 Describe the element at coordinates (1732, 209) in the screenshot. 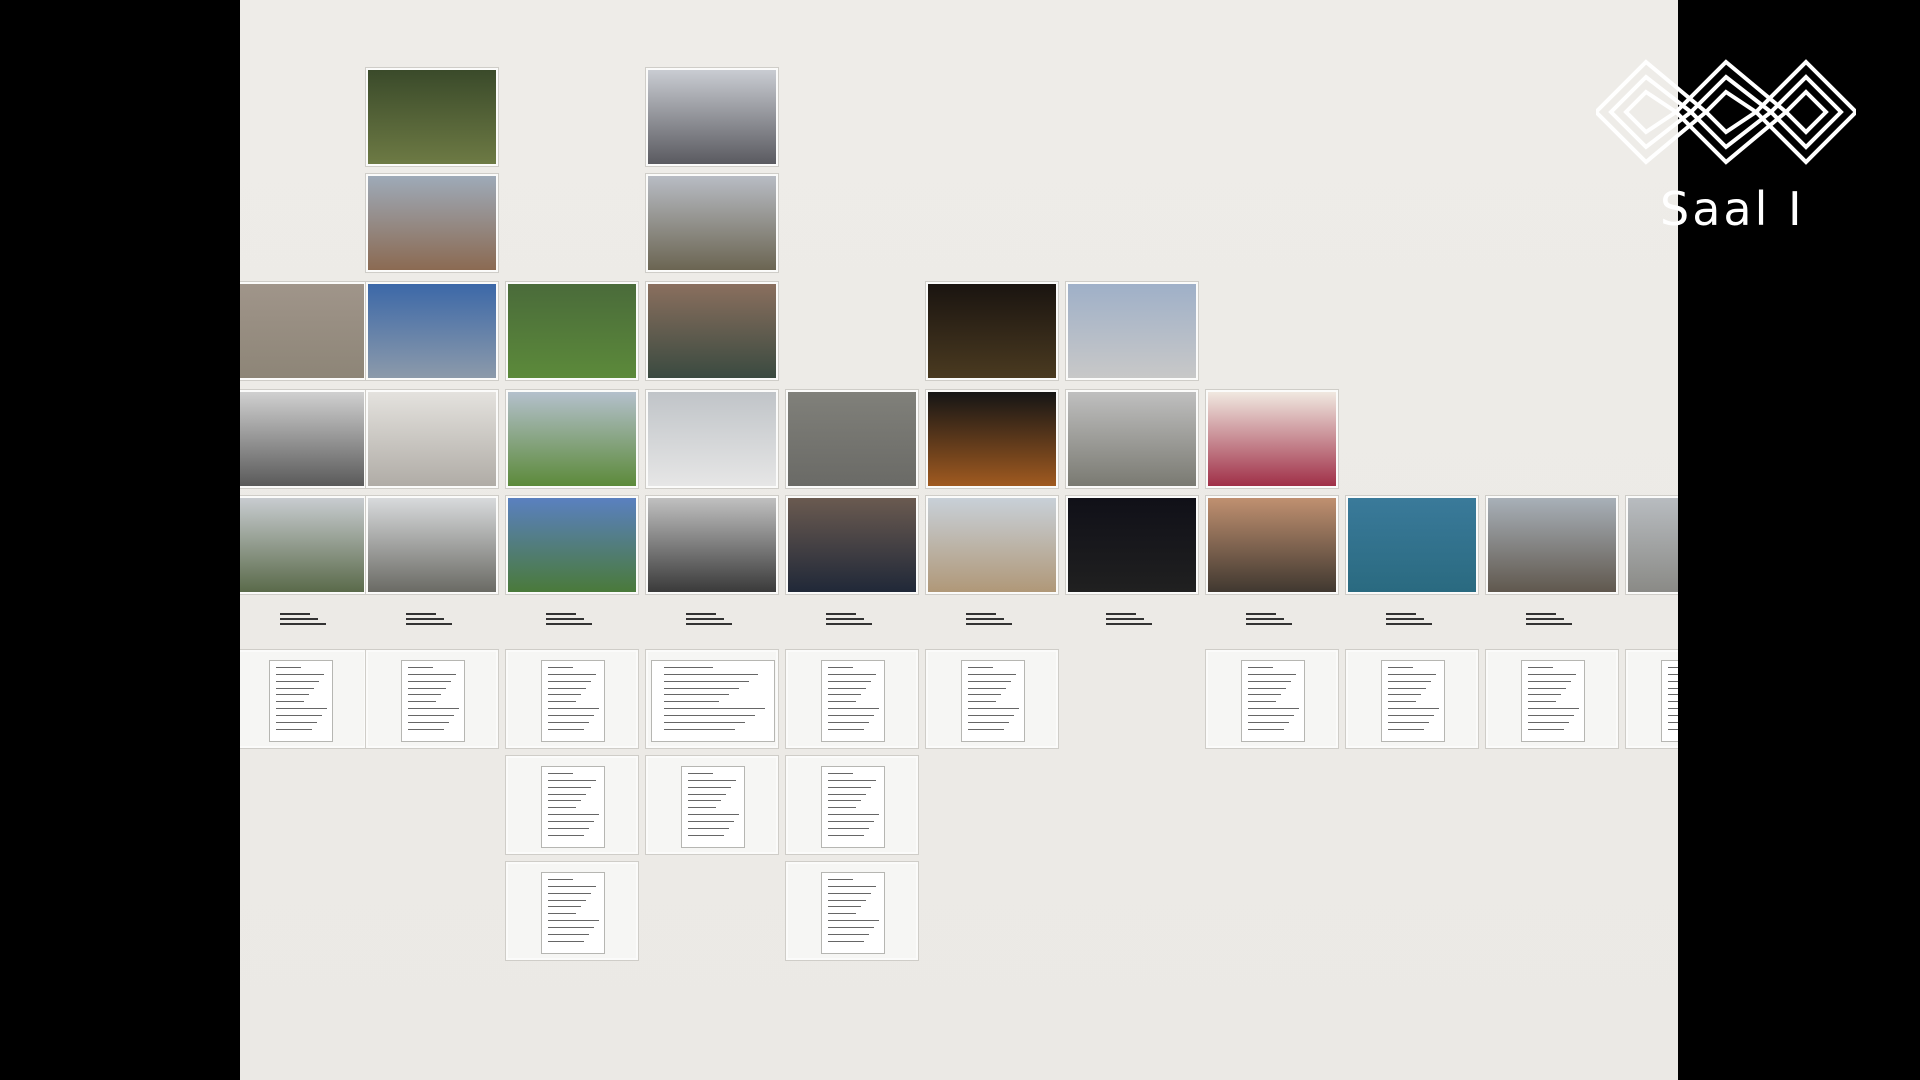

I see `hall-label: Saal I` at that location.